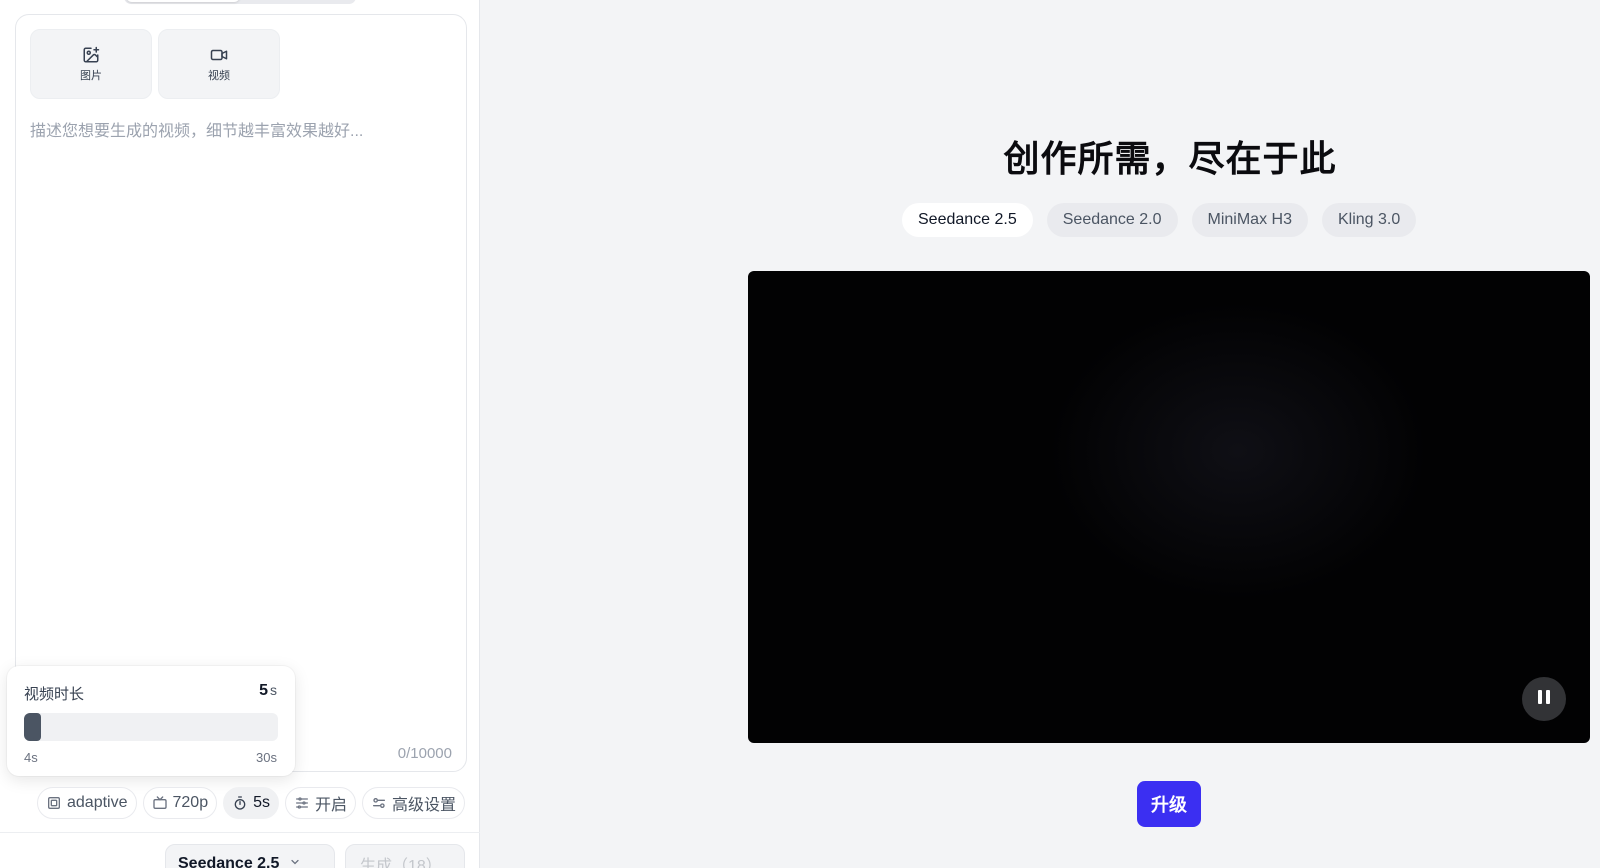  I want to click on ratio-chip: adaptive, so click(87, 803).